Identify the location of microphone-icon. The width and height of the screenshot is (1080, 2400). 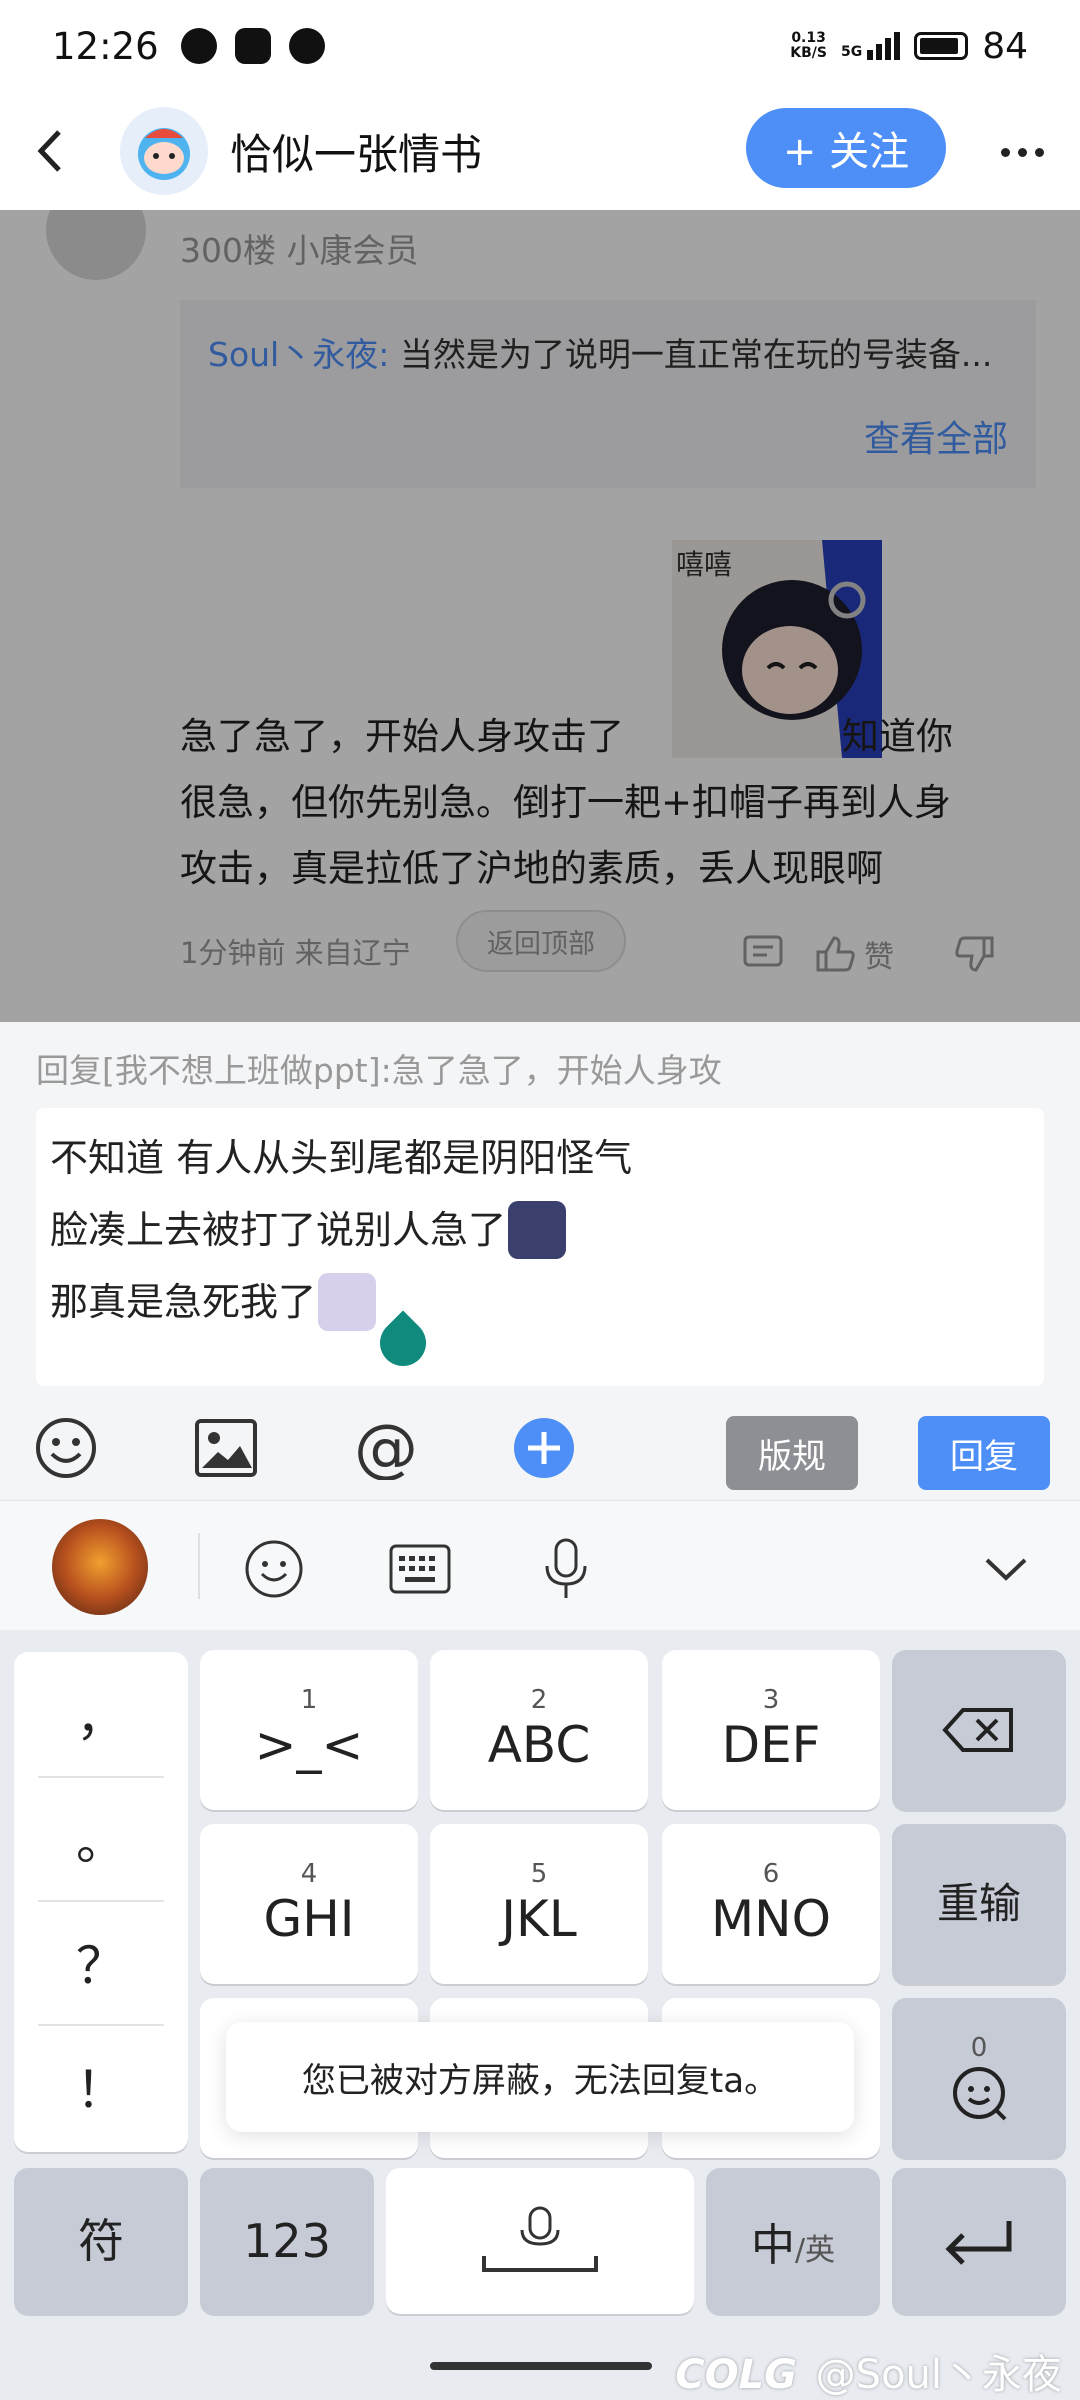
(566, 1568).